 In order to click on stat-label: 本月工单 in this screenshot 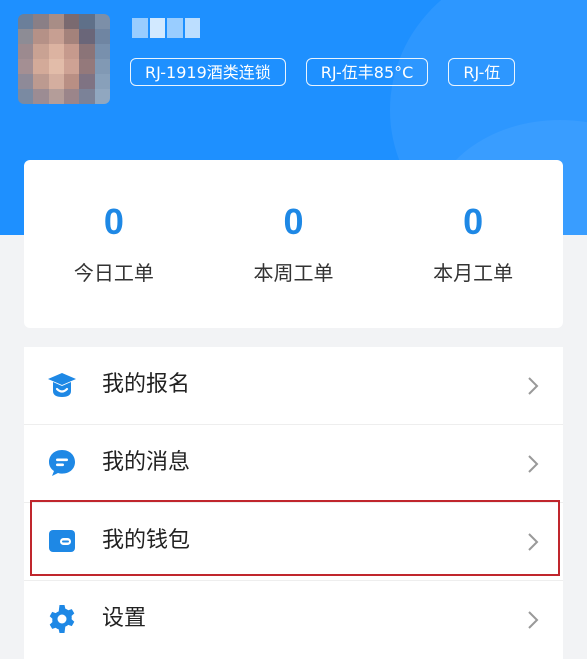, I will do `click(473, 273)`.